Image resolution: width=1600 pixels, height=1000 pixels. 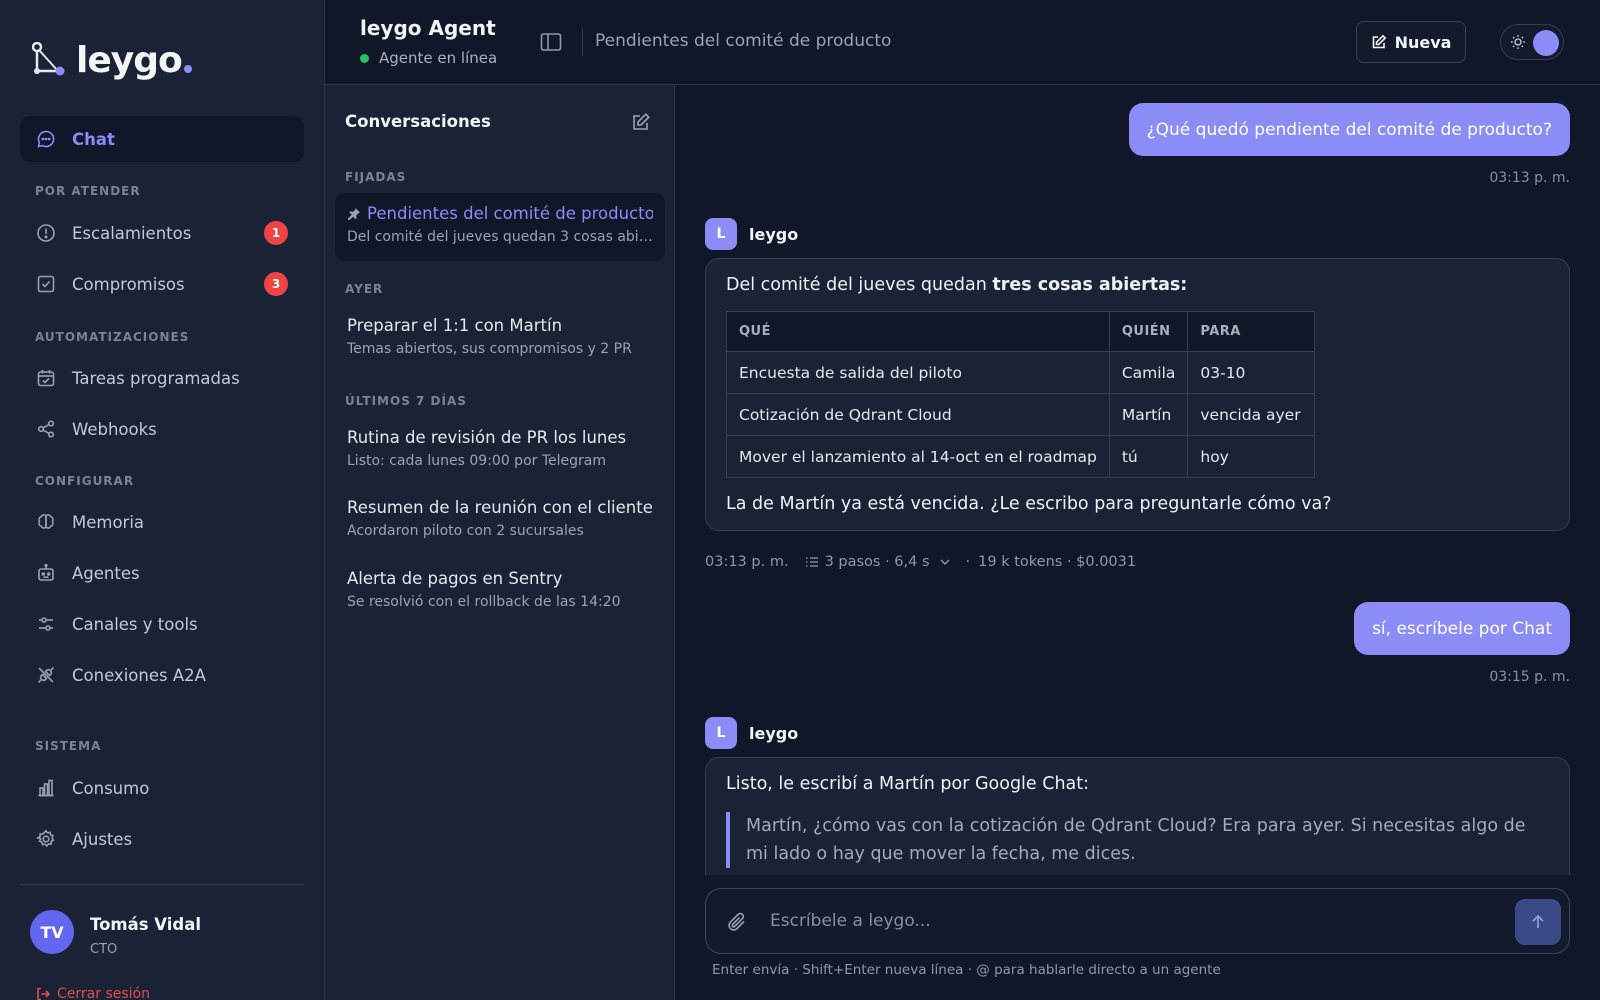 I want to click on new-button-label: Nueva, so click(x=1423, y=42).